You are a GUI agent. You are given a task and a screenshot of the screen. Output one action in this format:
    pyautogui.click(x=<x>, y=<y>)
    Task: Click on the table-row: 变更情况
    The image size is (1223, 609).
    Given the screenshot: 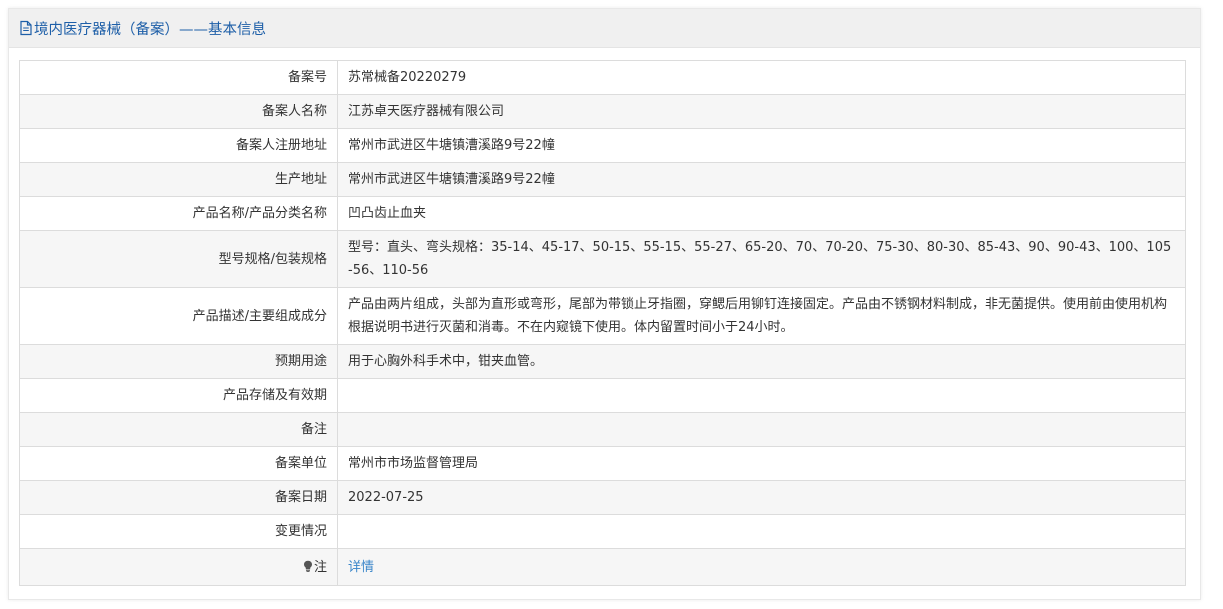 What is the action you would take?
    pyautogui.click(x=602, y=531)
    